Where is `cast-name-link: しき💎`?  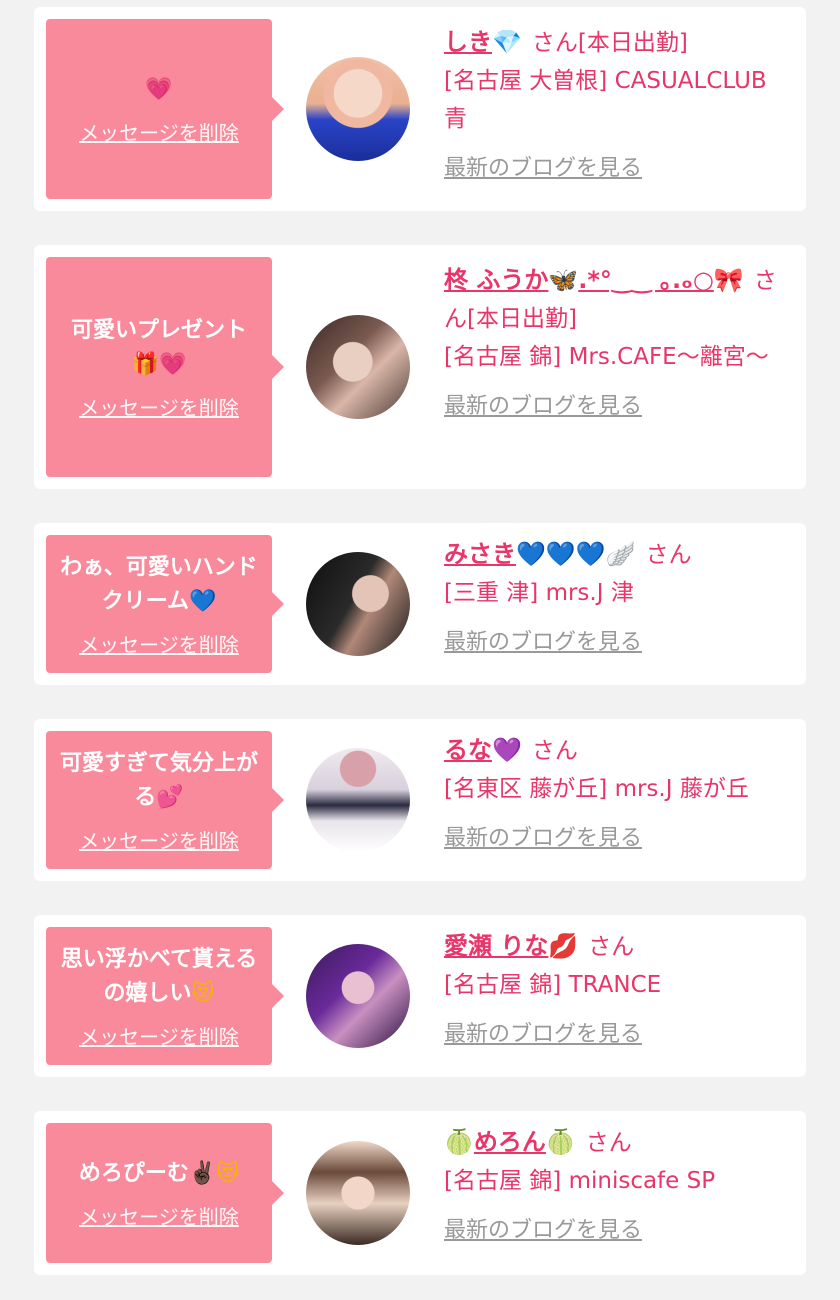 cast-name-link: しき💎 is located at coordinates (483, 42).